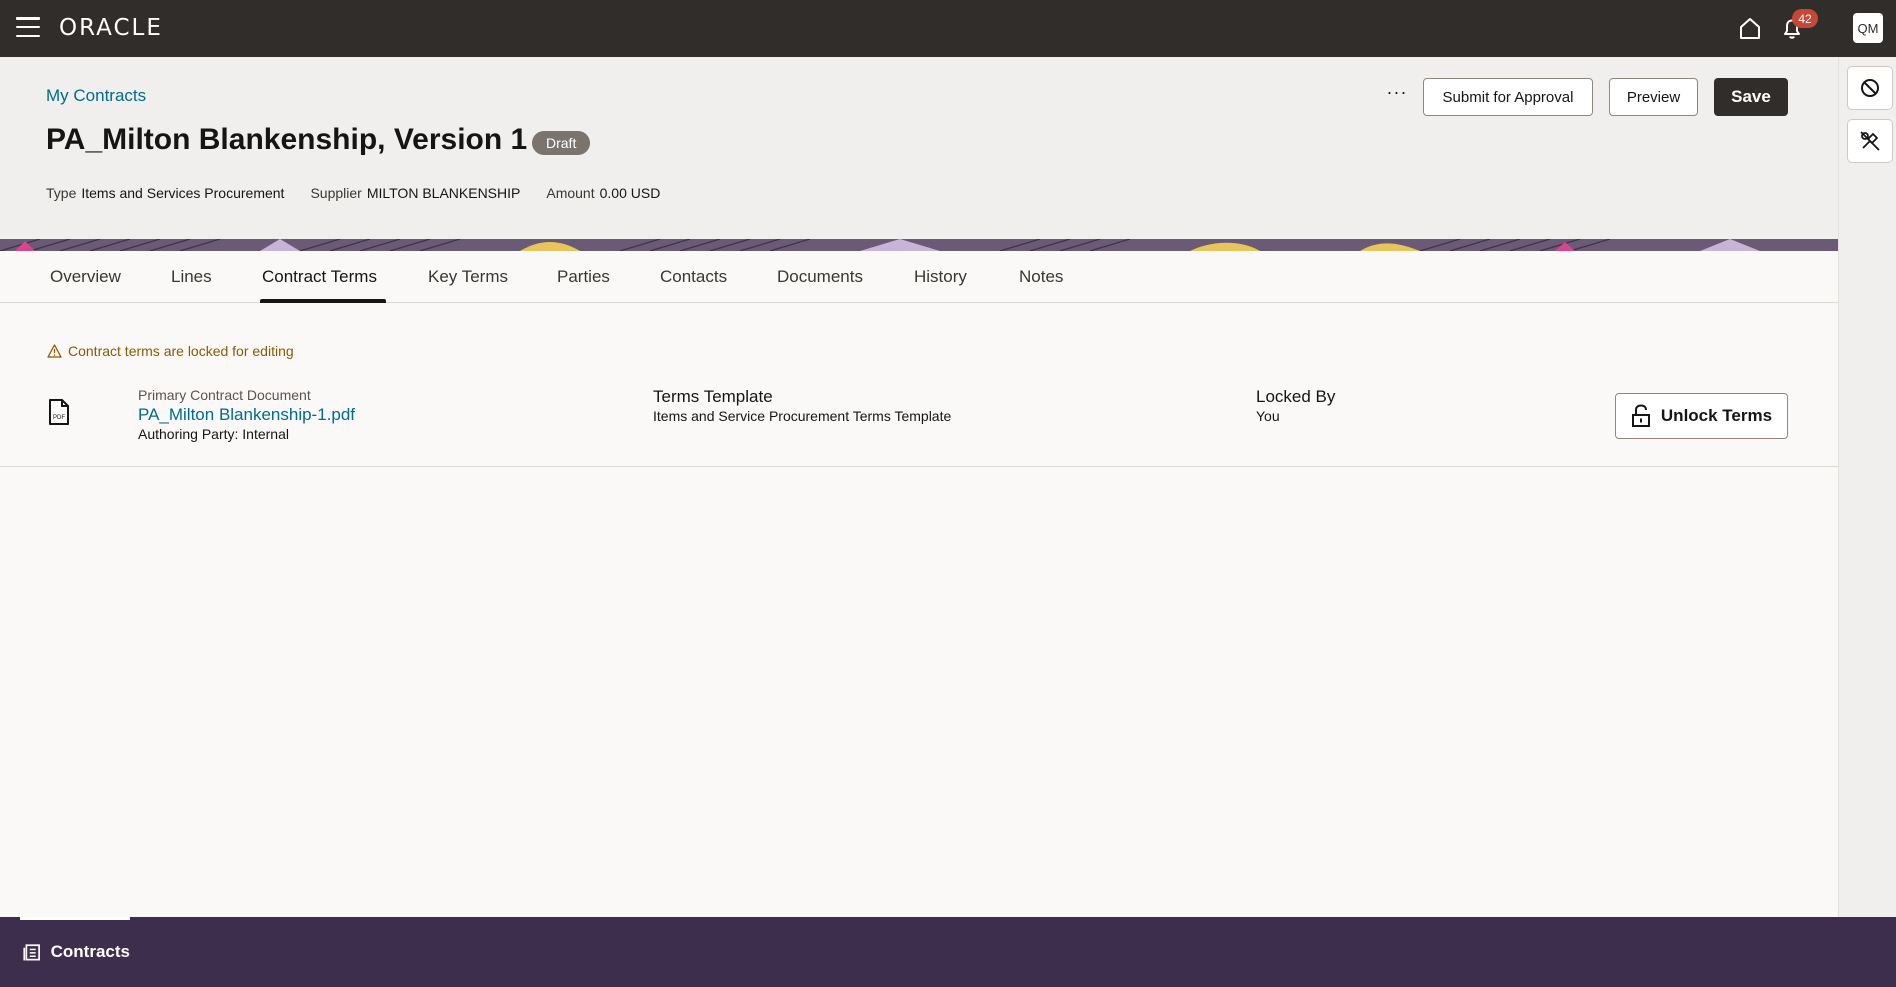 The image size is (1896, 987). Describe the element at coordinates (111, 28) in the screenshot. I see `oracle-logo: ORACLE` at that location.